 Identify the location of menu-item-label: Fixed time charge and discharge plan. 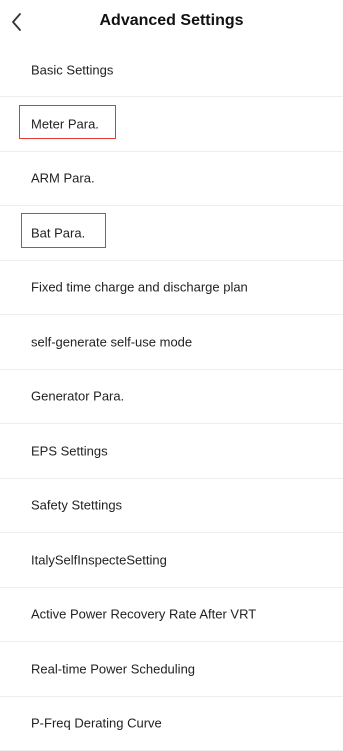
(139, 287).